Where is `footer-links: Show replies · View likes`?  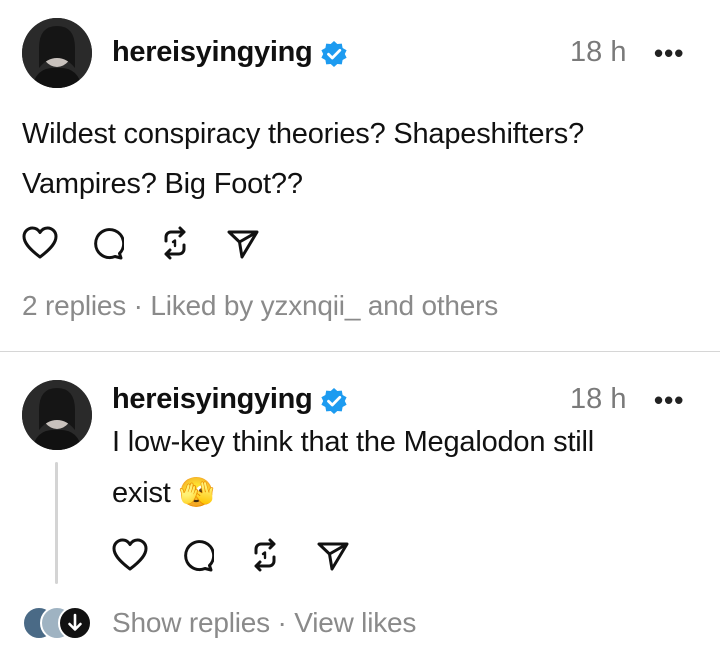
footer-links: Show replies · View likes is located at coordinates (264, 623).